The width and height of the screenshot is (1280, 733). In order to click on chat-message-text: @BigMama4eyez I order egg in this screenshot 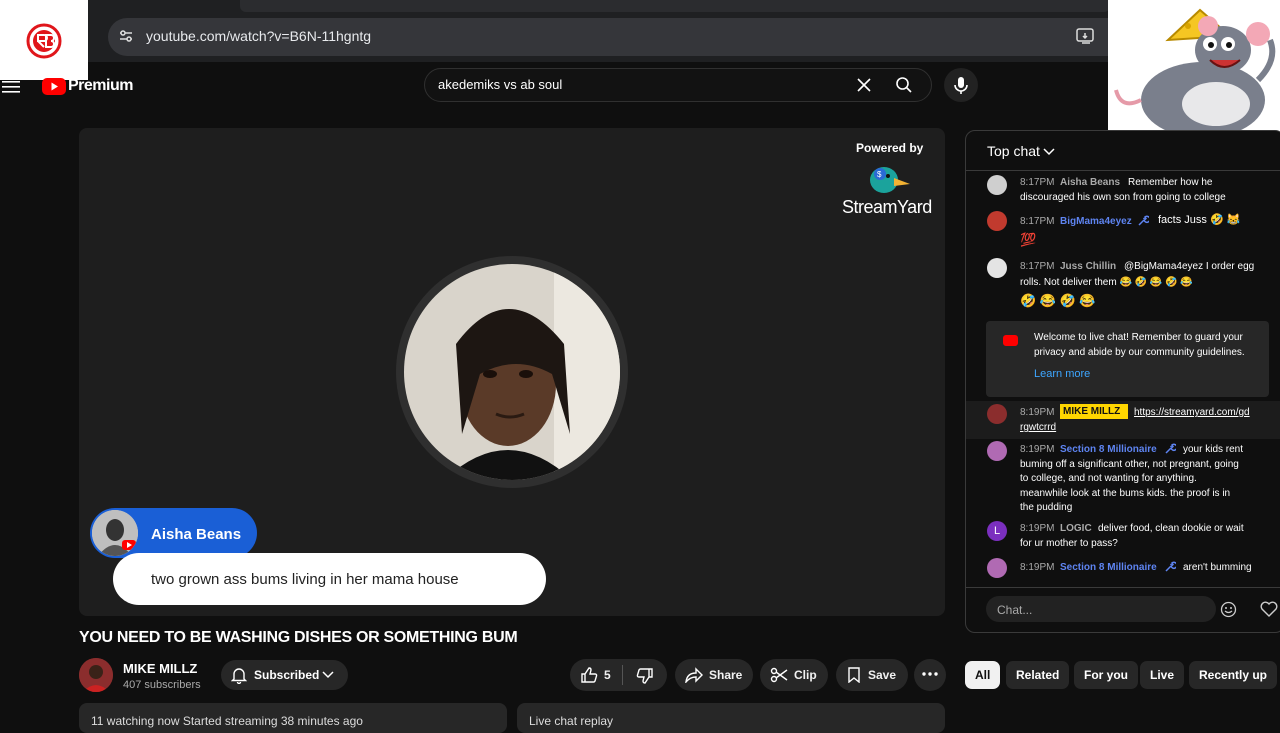, I will do `click(1189, 266)`.